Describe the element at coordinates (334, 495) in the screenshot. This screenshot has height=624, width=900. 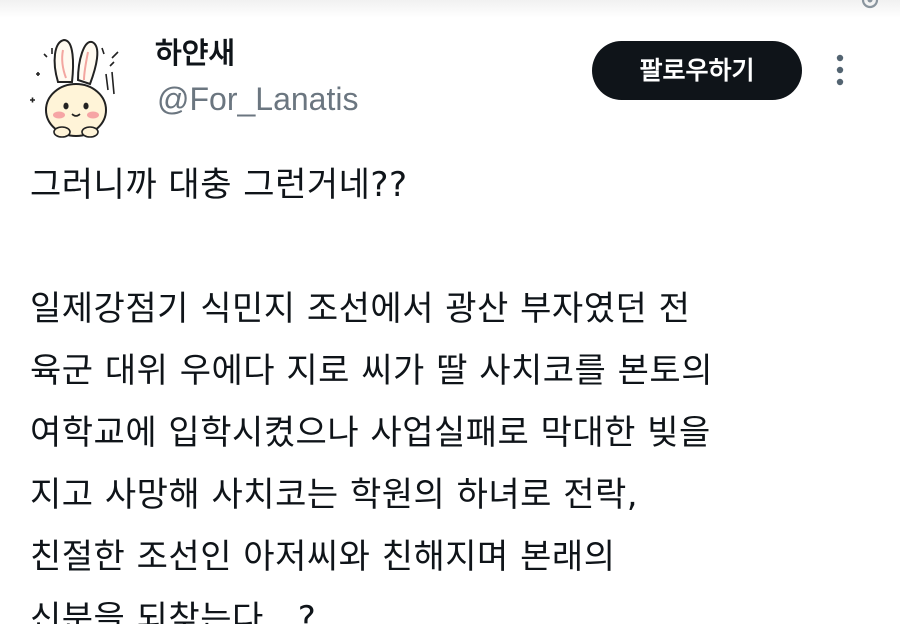
I see `tweet-text-line: 지고 사망해 사치코는 학원의 하녀로 전락,` at that location.